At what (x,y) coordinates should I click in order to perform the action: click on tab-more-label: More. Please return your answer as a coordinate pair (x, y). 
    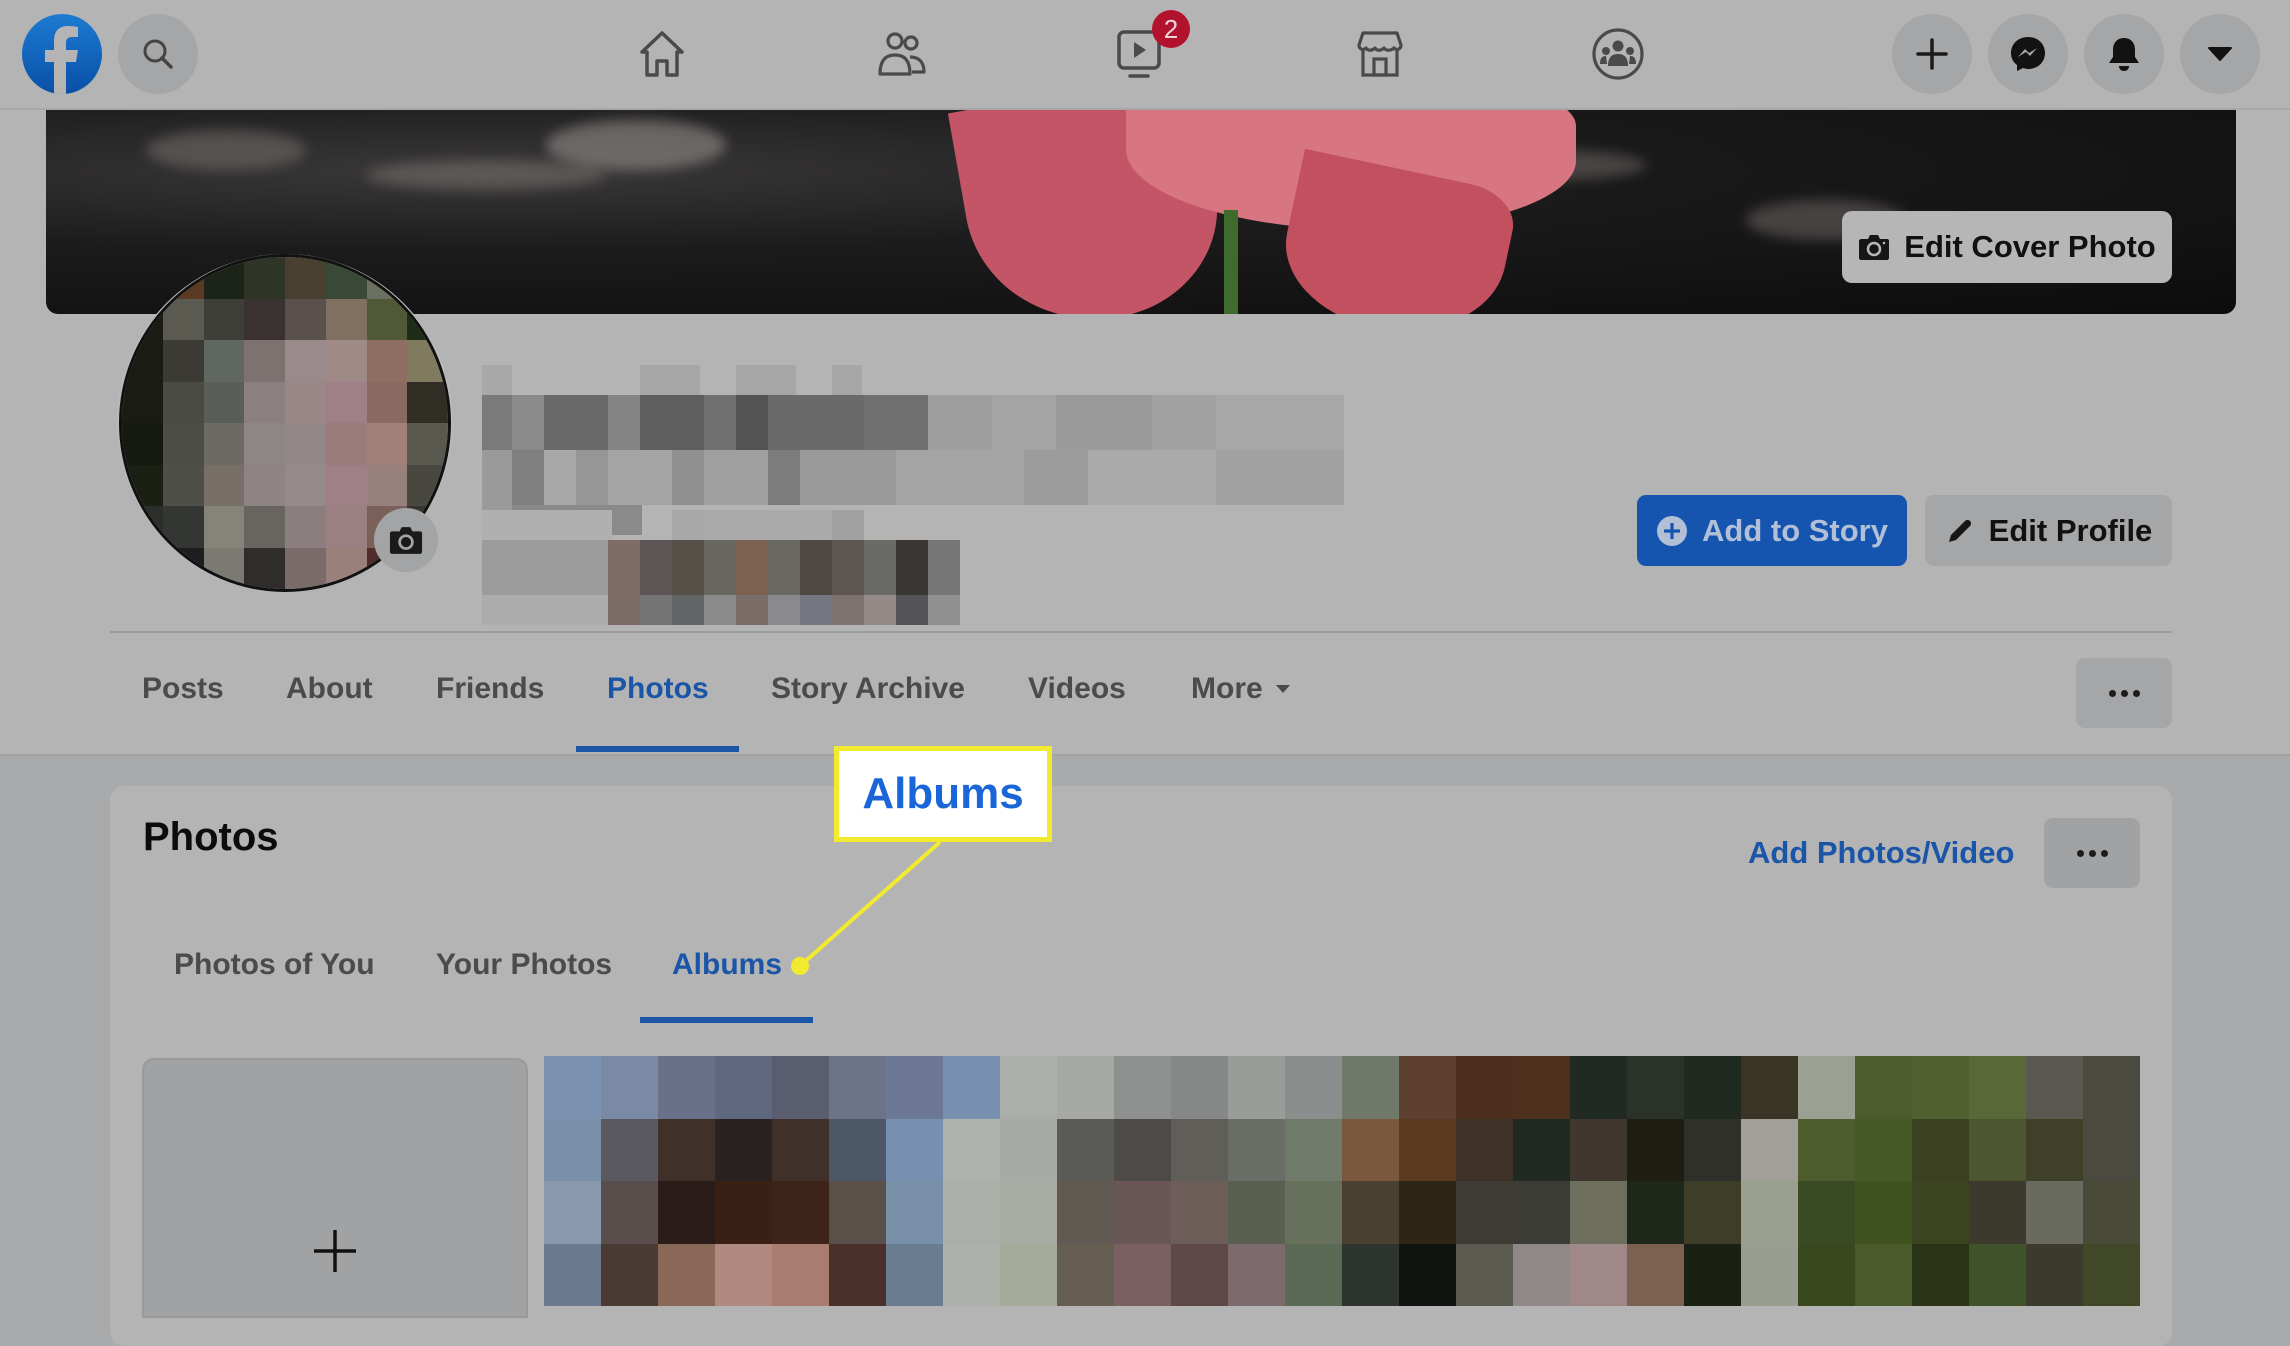
    Looking at the image, I should click on (1227, 688).